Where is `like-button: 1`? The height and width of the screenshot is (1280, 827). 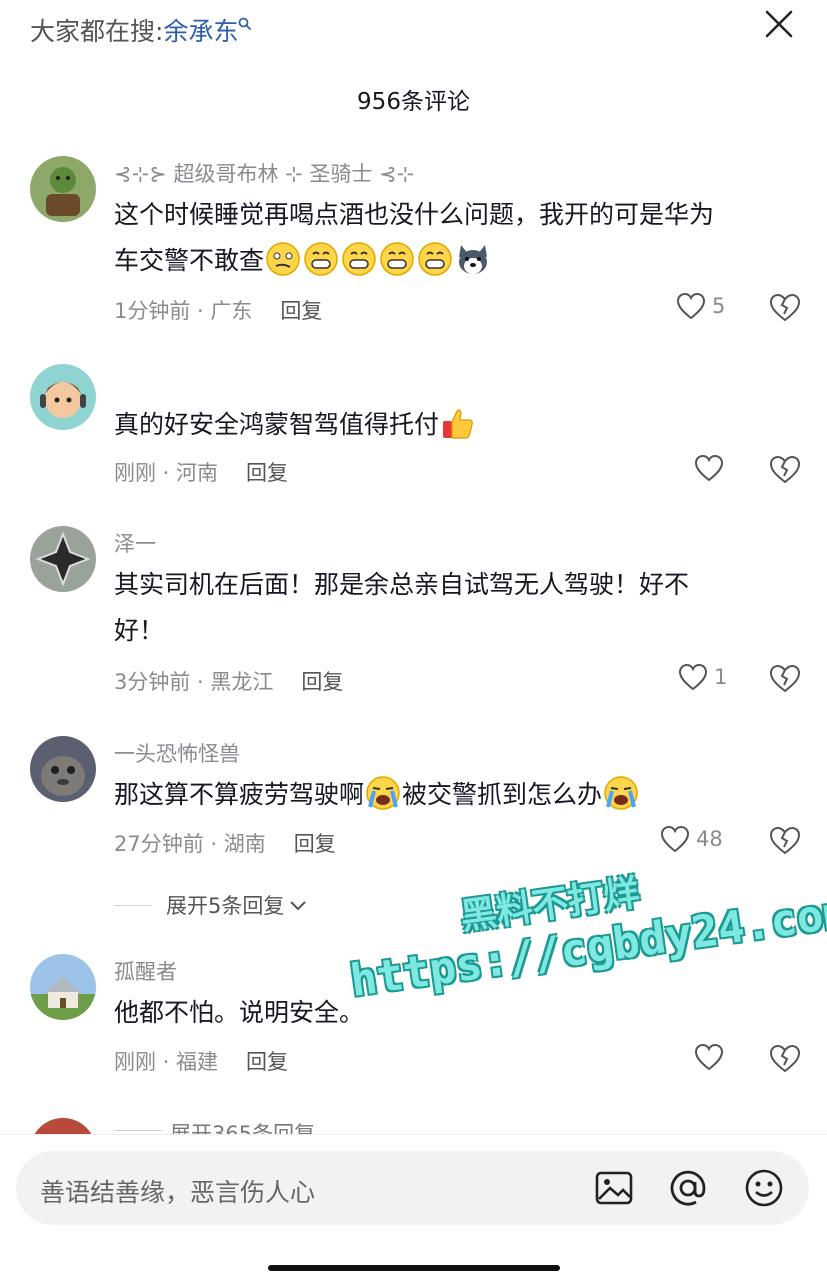
like-button: 1 is located at coordinates (702, 677).